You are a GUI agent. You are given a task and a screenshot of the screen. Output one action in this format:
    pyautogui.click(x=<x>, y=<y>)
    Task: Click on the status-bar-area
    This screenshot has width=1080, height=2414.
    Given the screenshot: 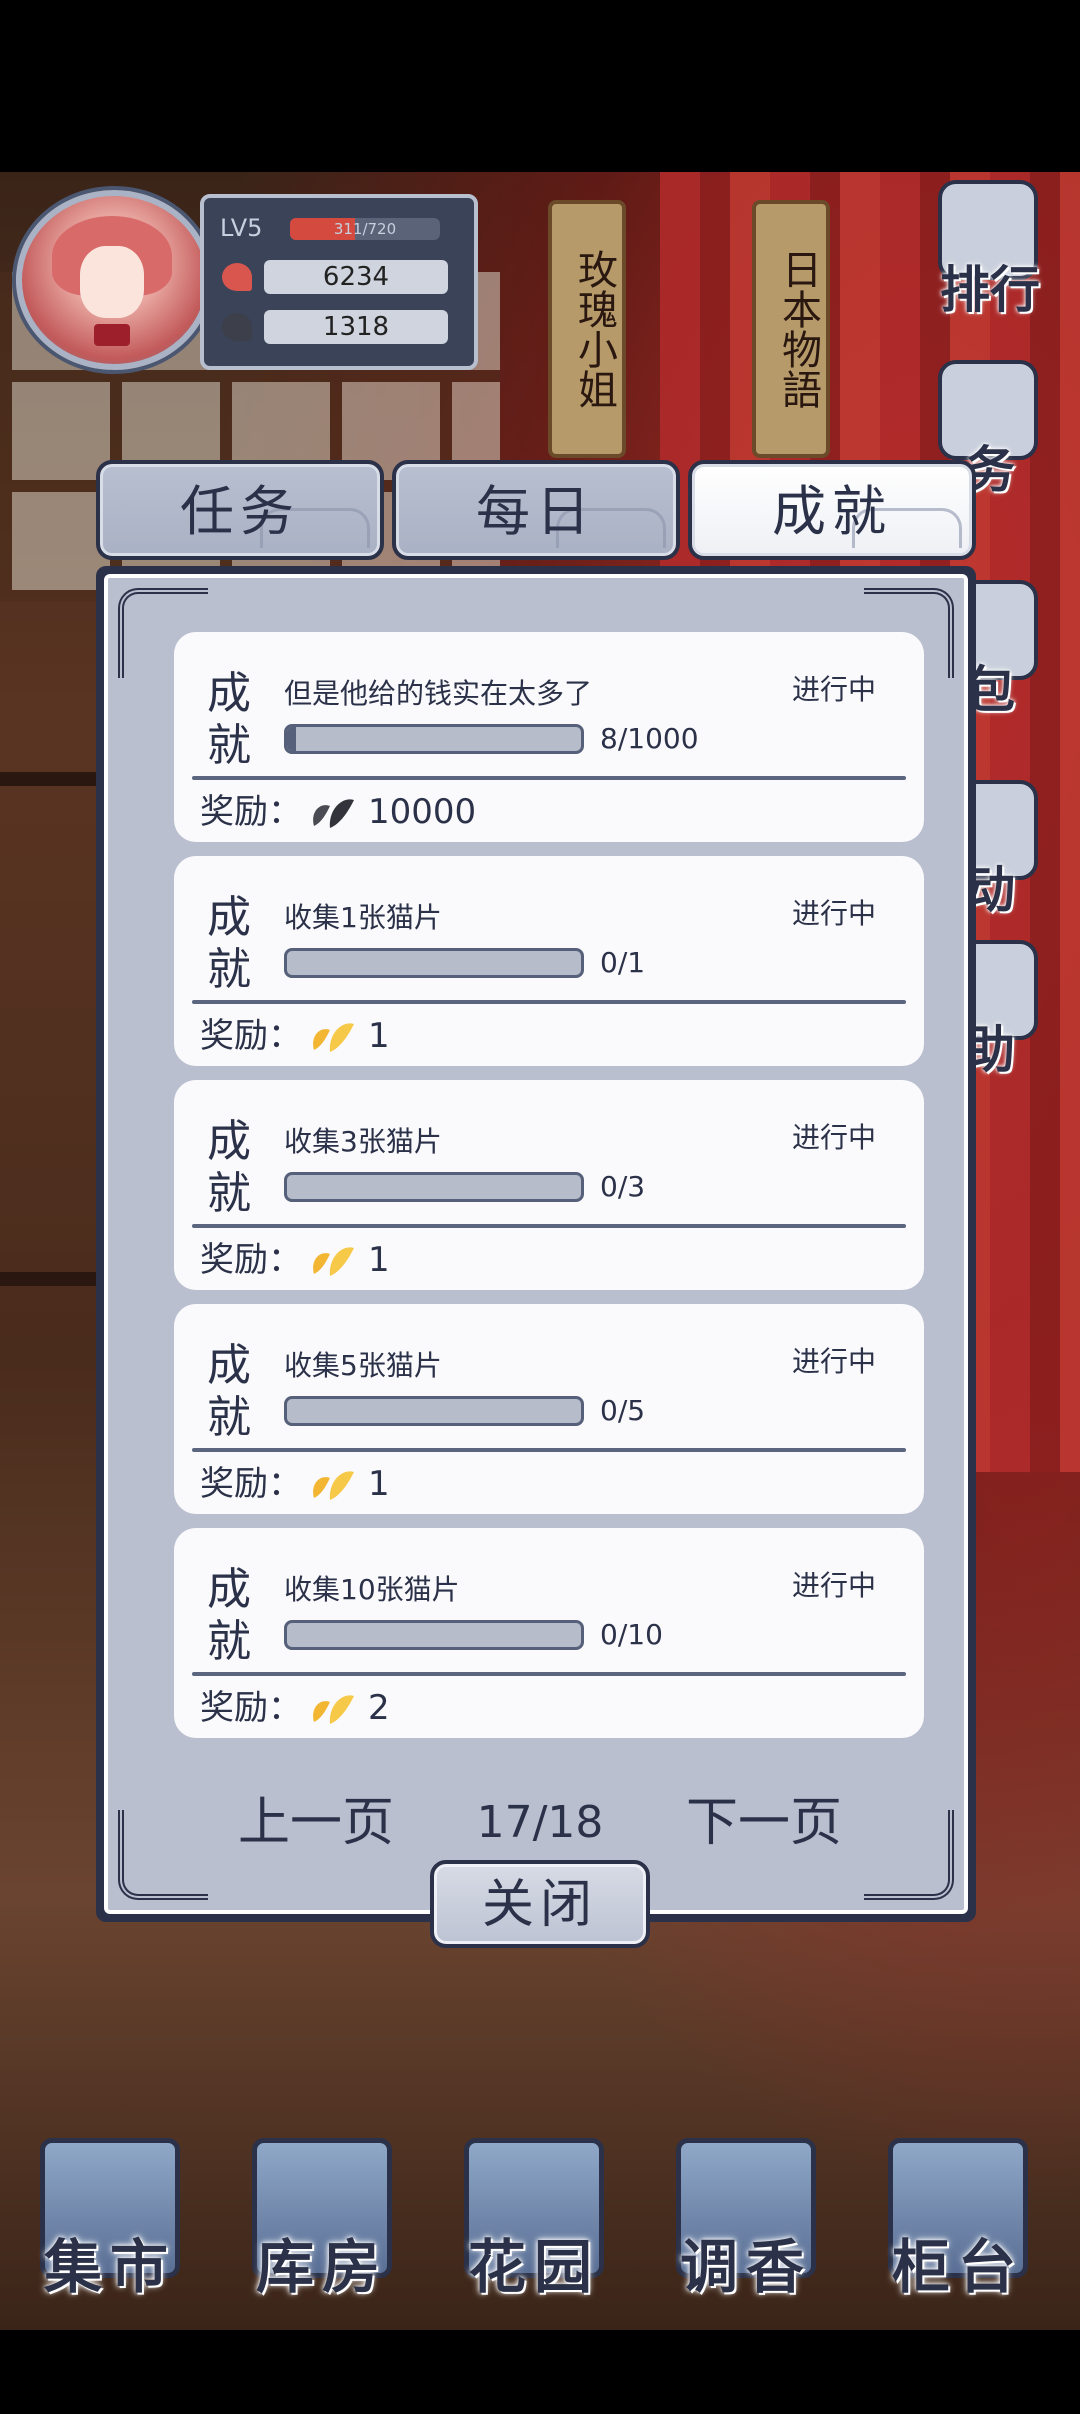 What is the action you would take?
    pyautogui.click(x=540, y=86)
    